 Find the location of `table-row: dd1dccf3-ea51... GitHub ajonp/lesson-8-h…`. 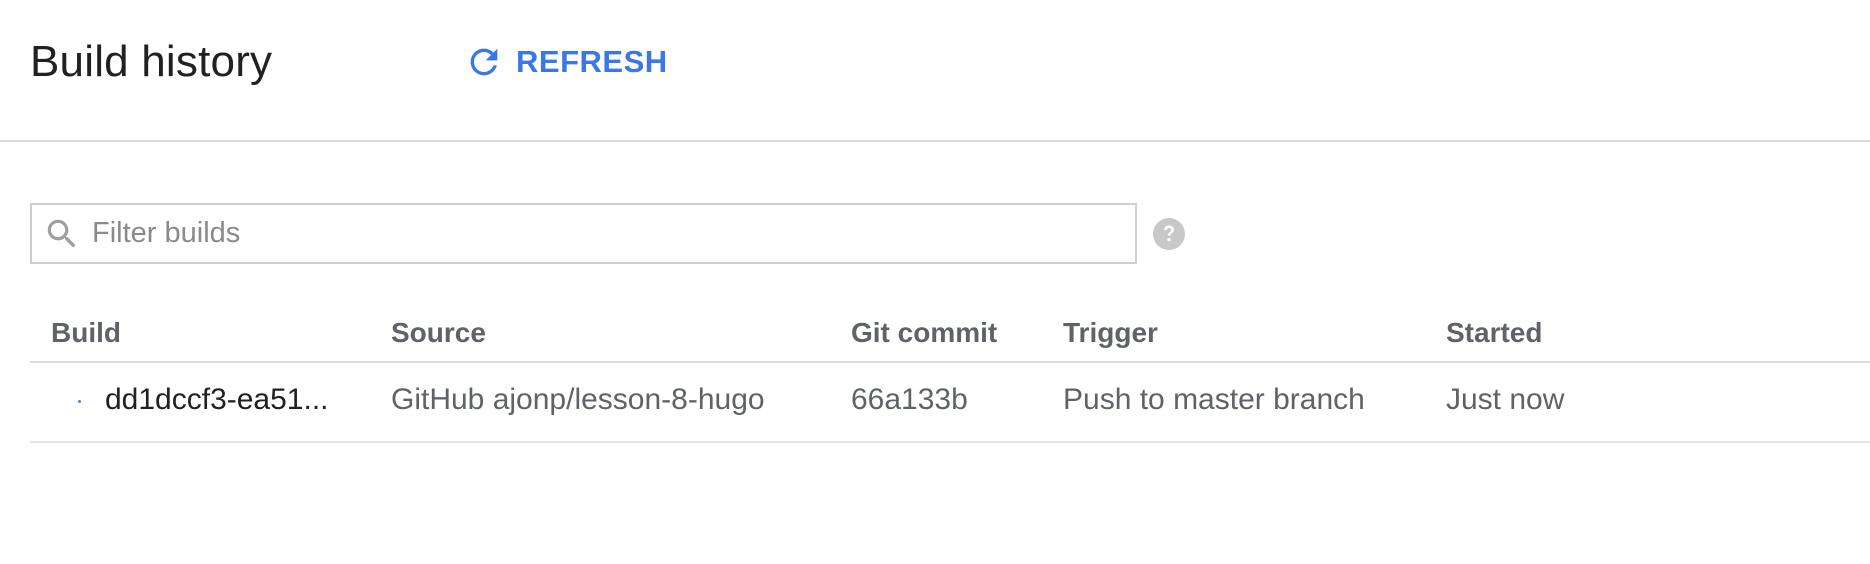

table-row: dd1dccf3-ea51... GitHub ajonp/lesson-8-h… is located at coordinates (950, 403).